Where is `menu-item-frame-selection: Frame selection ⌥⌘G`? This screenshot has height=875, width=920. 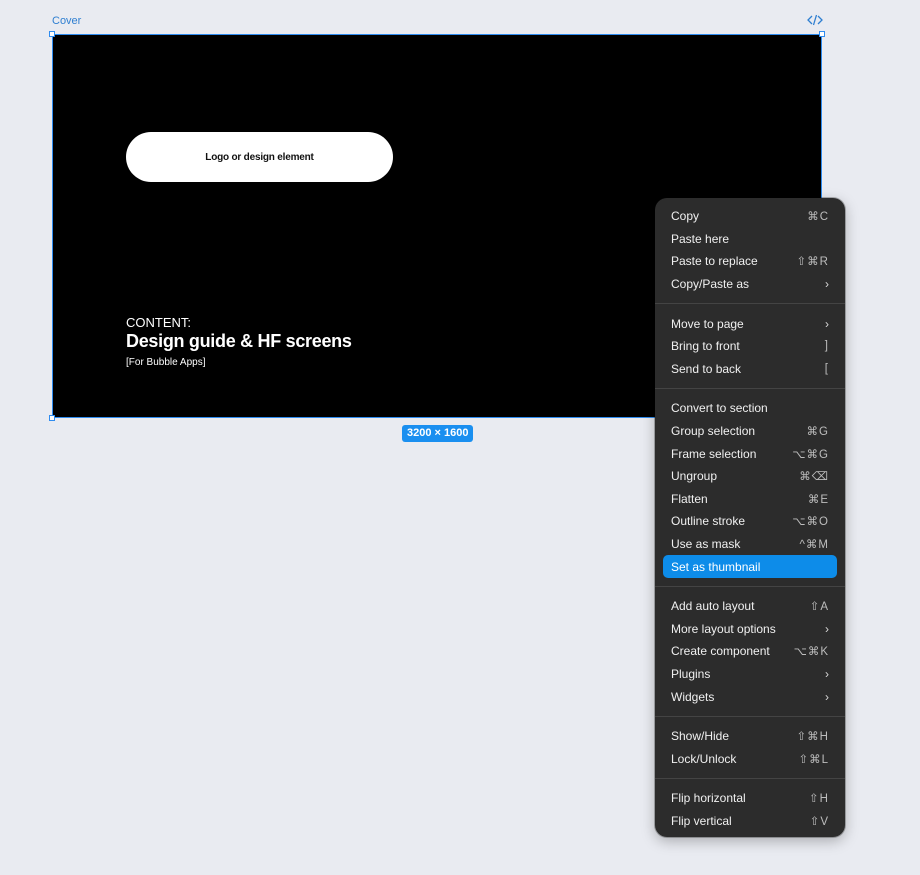 menu-item-frame-selection: Frame selection ⌥⌘G is located at coordinates (750, 453).